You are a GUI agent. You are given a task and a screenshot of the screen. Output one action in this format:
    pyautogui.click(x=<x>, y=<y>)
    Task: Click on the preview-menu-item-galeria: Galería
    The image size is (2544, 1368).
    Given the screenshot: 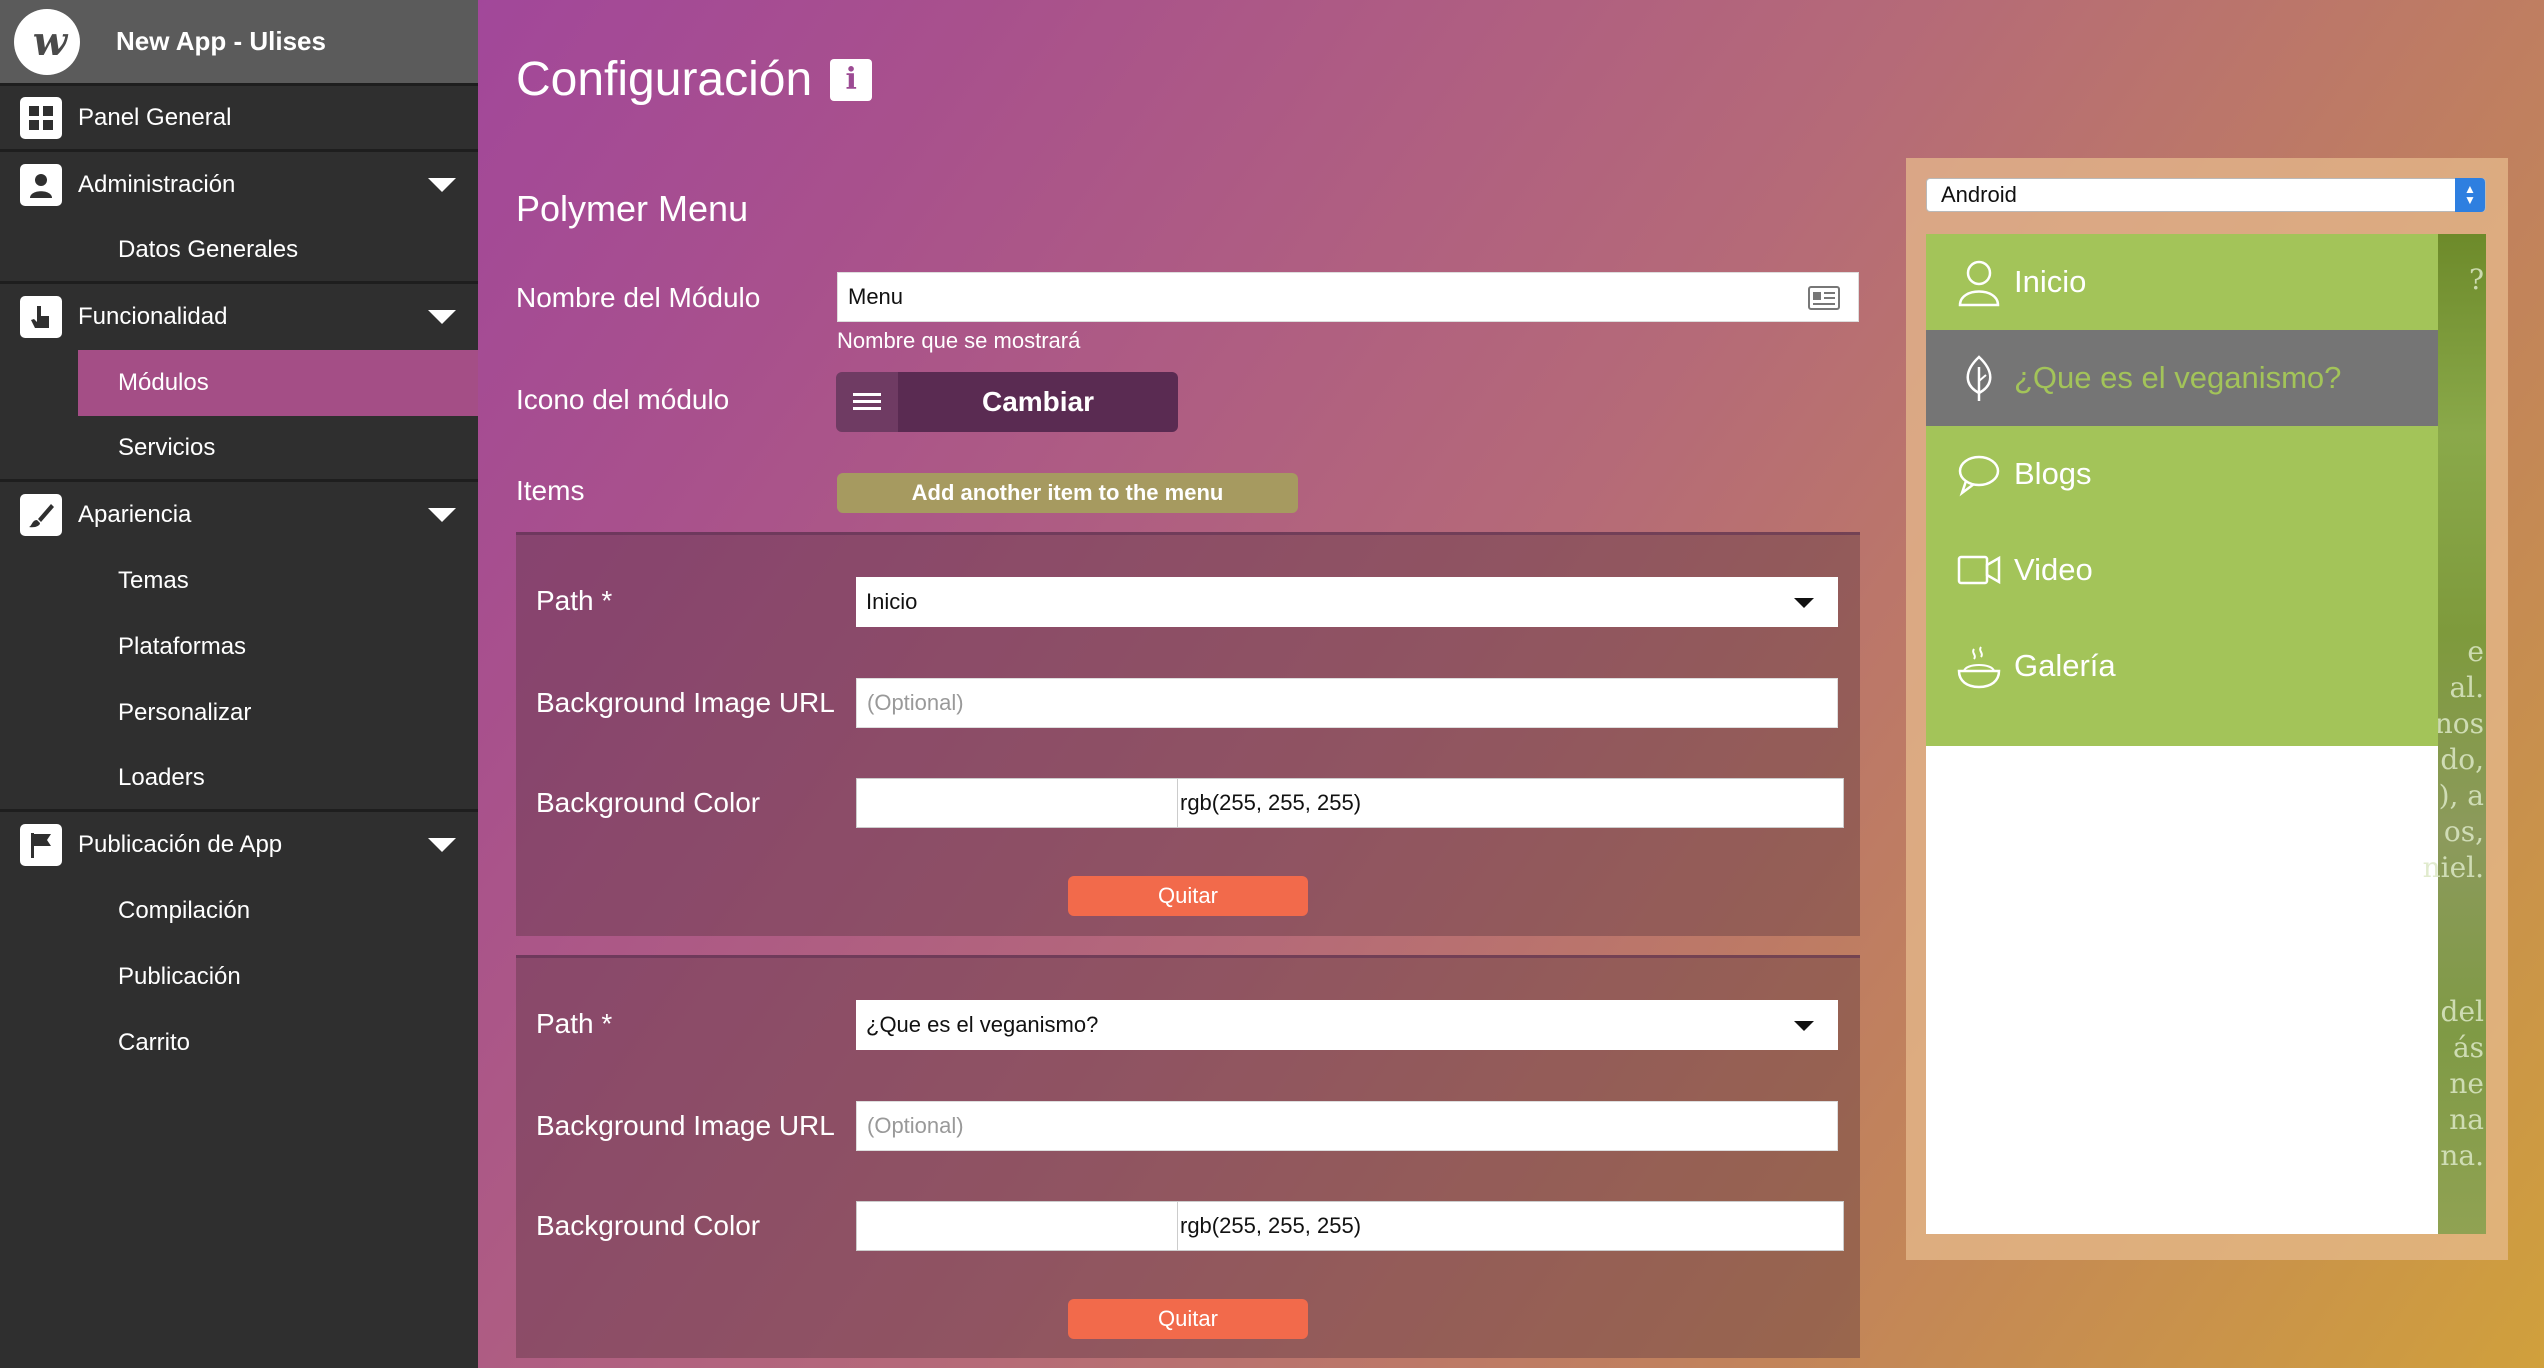 What is the action you would take?
    pyautogui.click(x=2182, y=666)
    